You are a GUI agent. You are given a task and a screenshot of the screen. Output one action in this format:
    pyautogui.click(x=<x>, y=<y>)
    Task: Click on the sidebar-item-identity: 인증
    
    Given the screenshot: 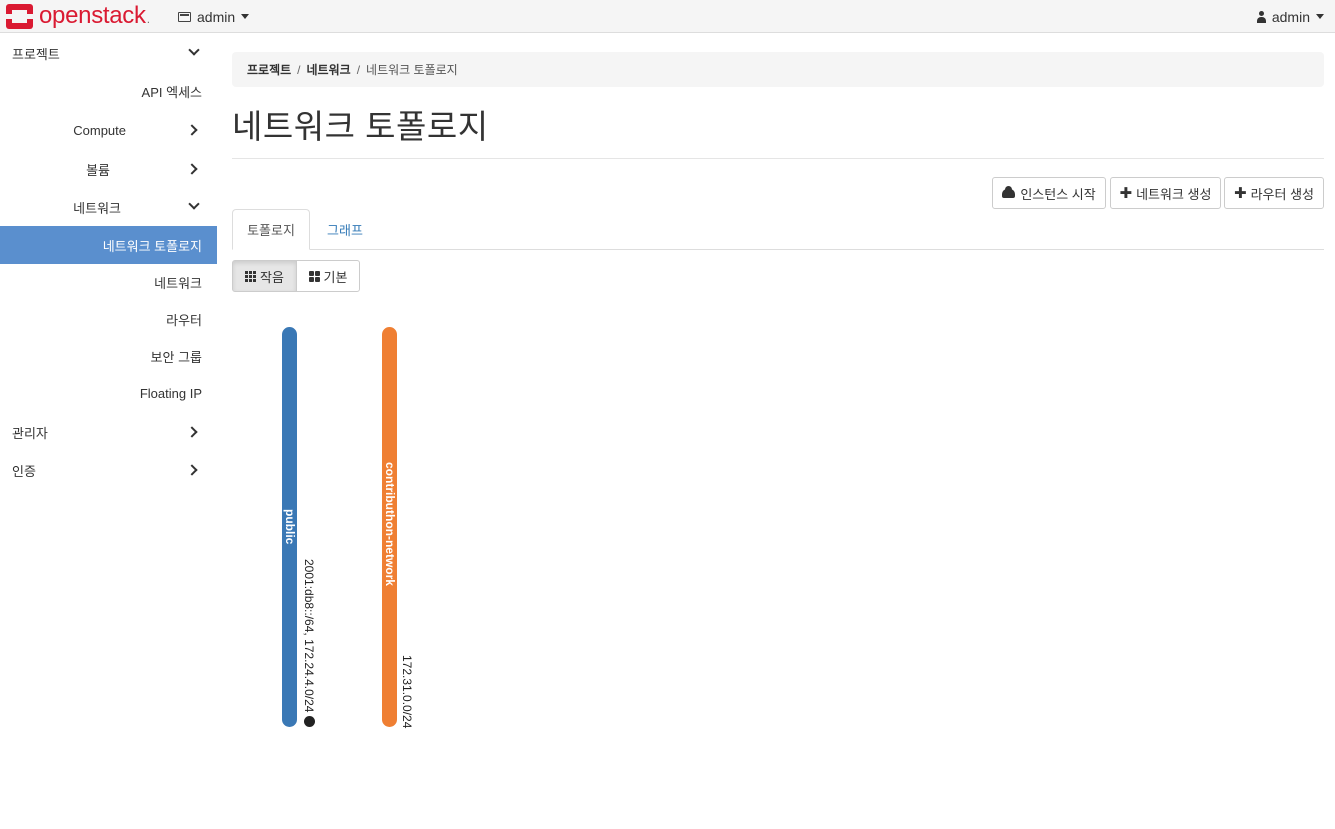 What is the action you would take?
    pyautogui.click(x=108, y=470)
    